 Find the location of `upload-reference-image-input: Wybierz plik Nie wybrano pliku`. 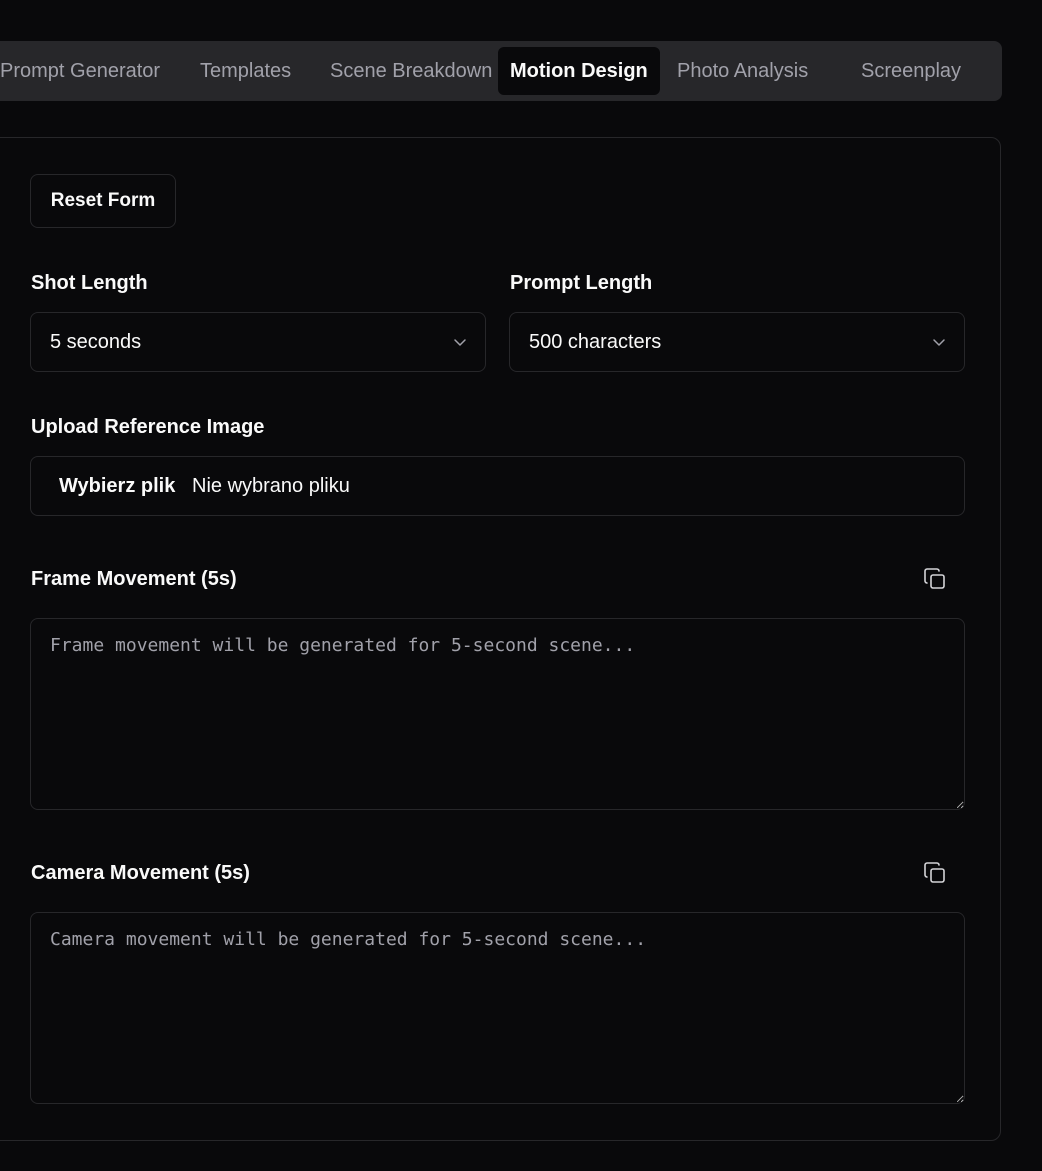

upload-reference-image-input: Wybierz plik Nie wybrano pliku is located at coordinates (497, 486).